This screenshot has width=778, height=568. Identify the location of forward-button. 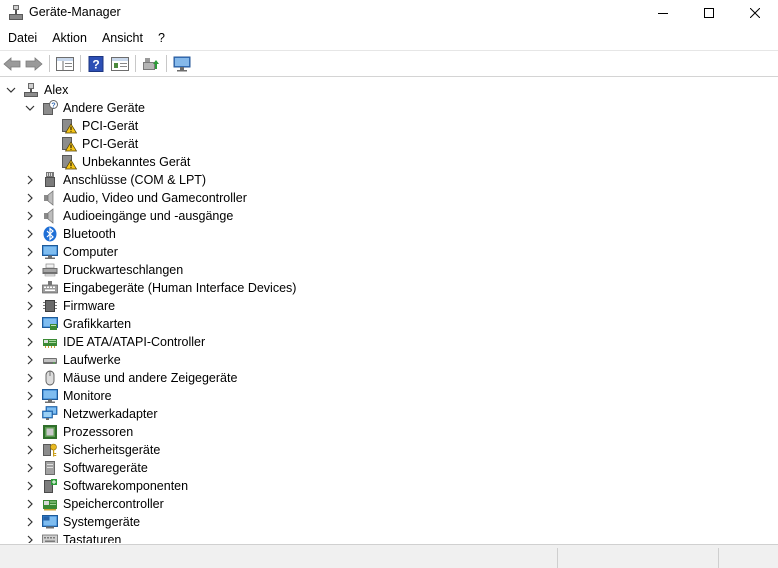
(34, 64).